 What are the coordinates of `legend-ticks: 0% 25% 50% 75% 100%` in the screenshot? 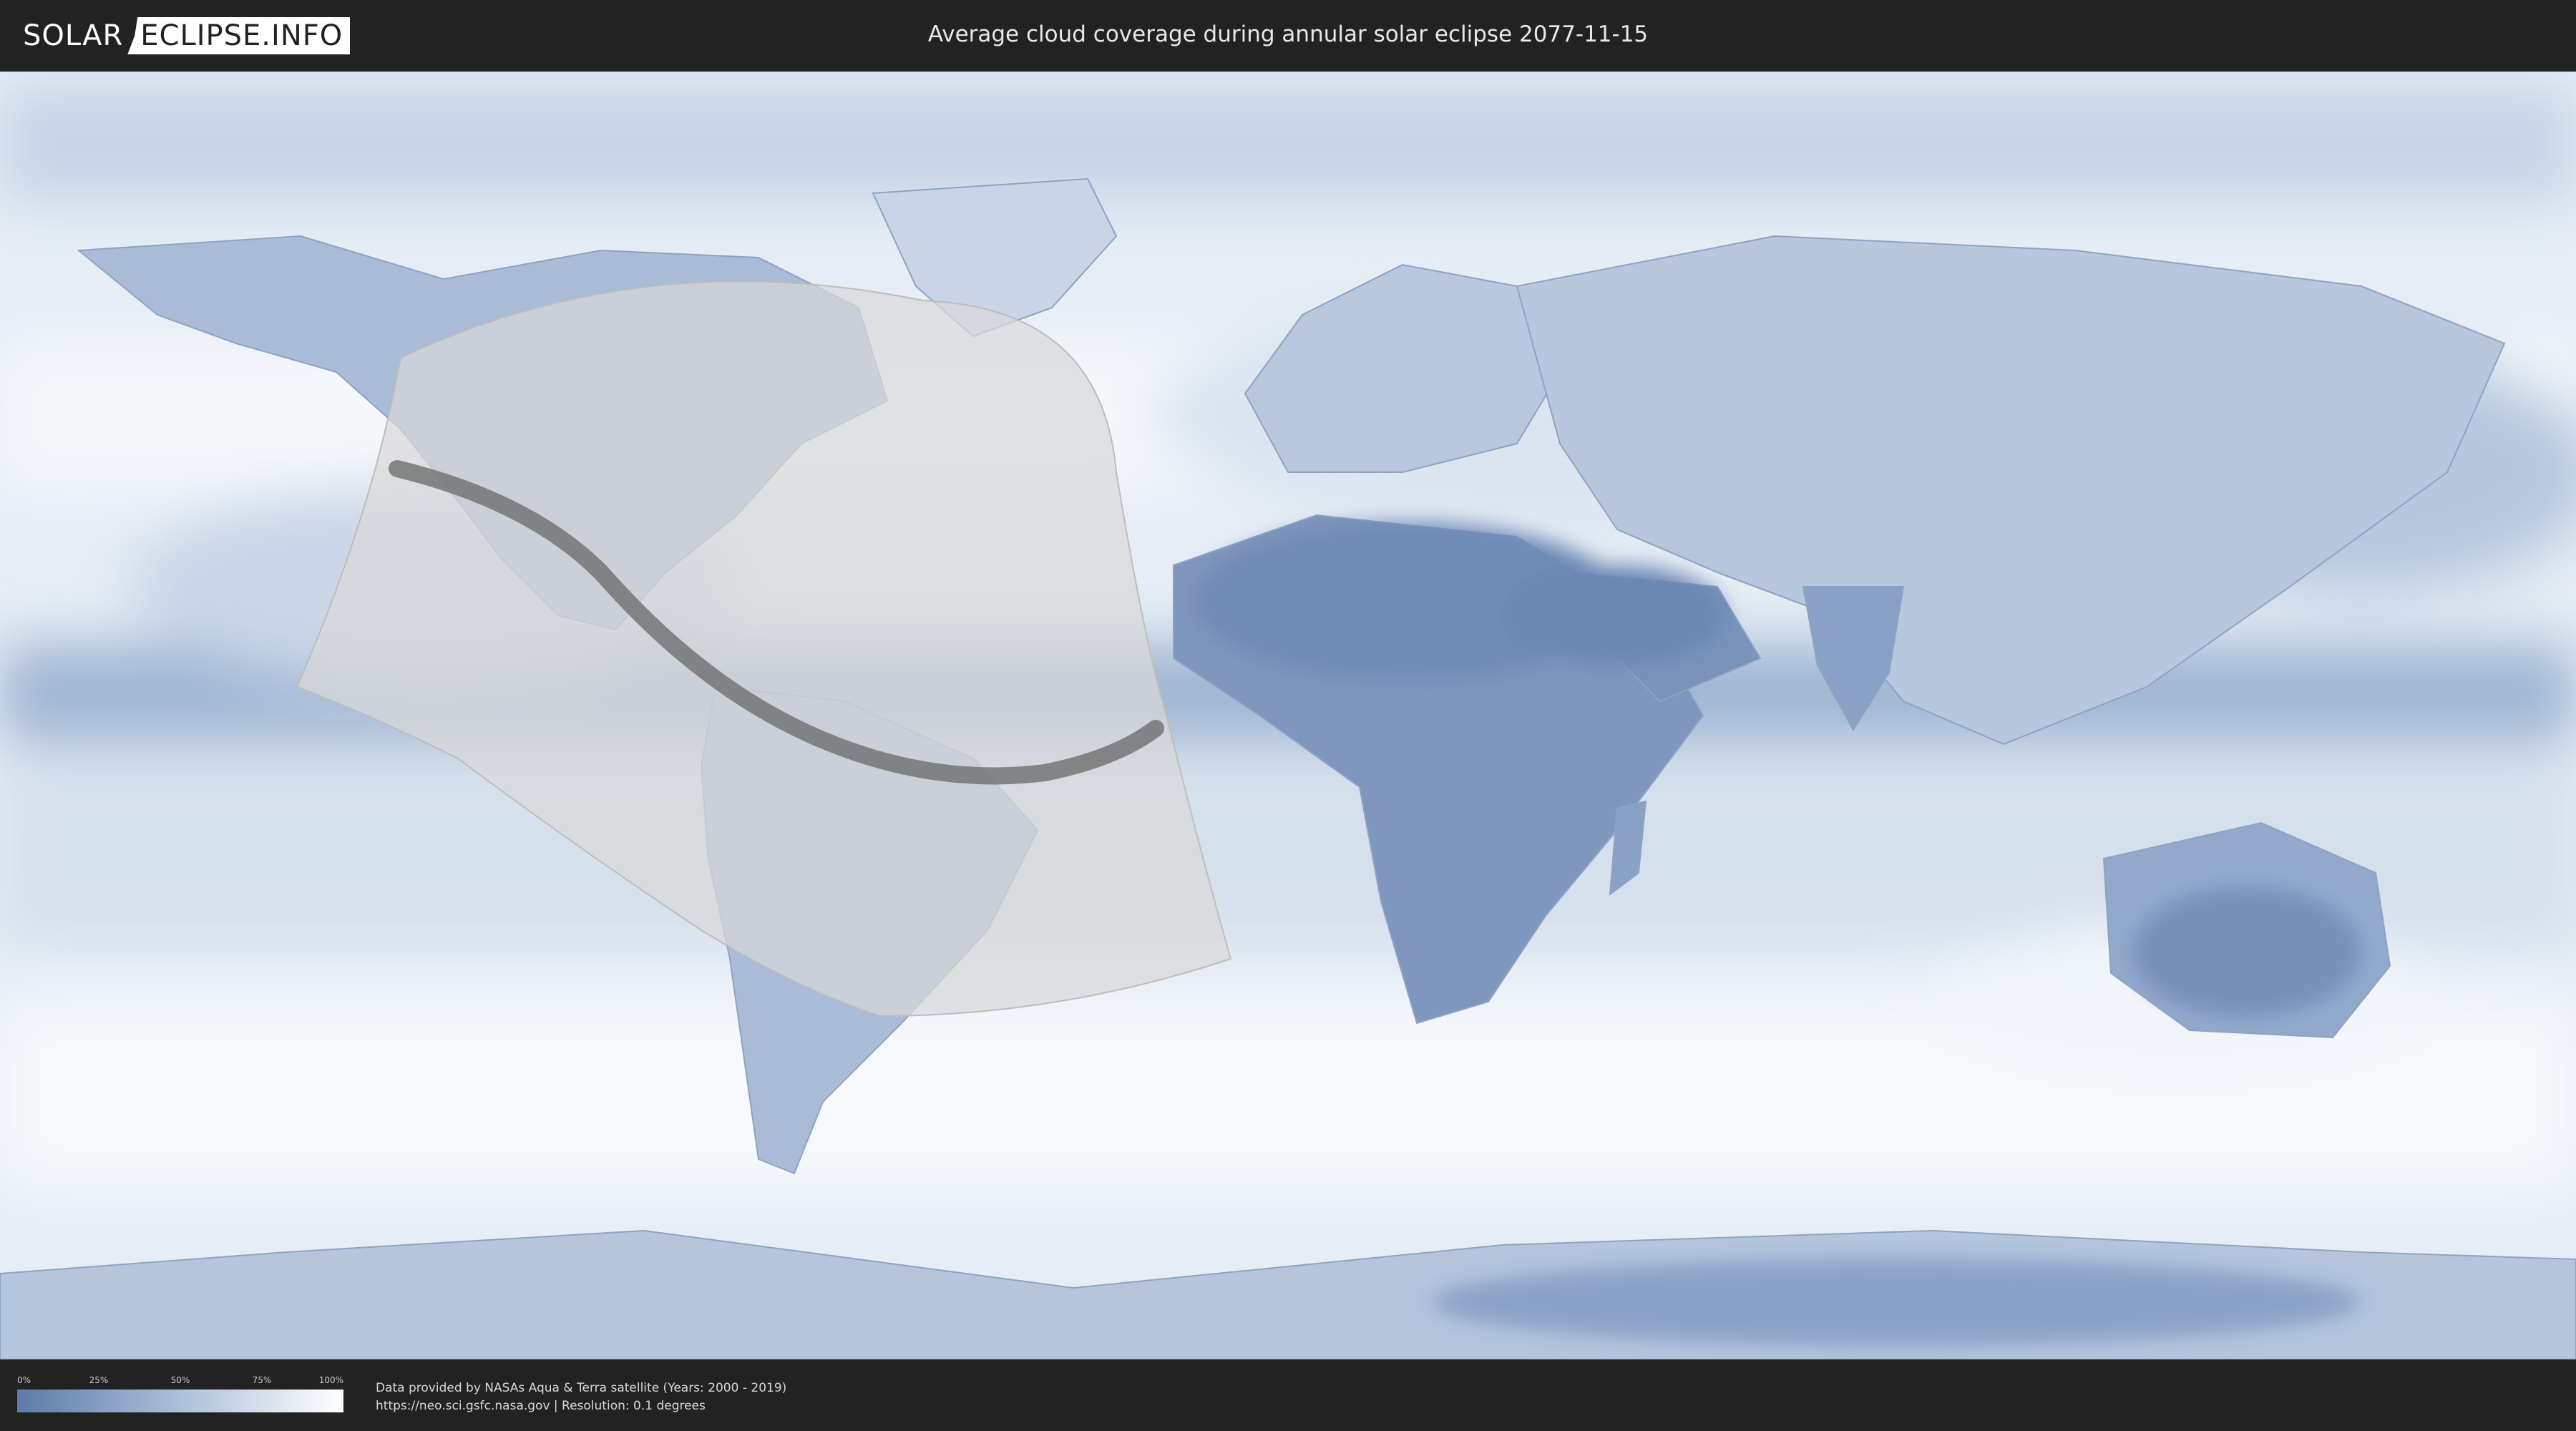 It's located at (180, 1383).